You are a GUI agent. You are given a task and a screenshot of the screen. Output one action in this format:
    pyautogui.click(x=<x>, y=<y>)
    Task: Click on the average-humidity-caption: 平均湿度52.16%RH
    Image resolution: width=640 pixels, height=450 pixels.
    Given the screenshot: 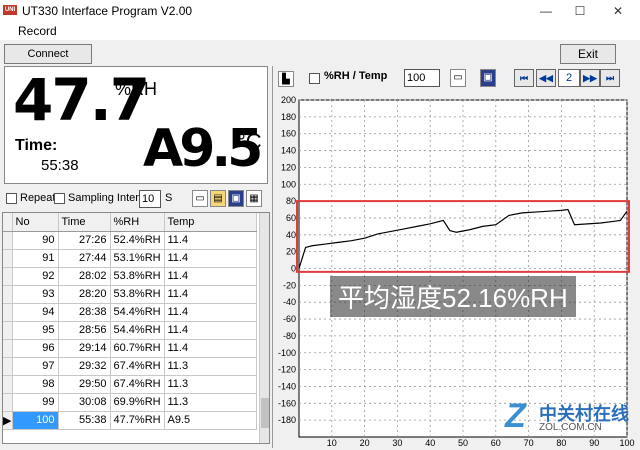 What is the action you would take?
    pyautogui.click(x=453, y=296)
    